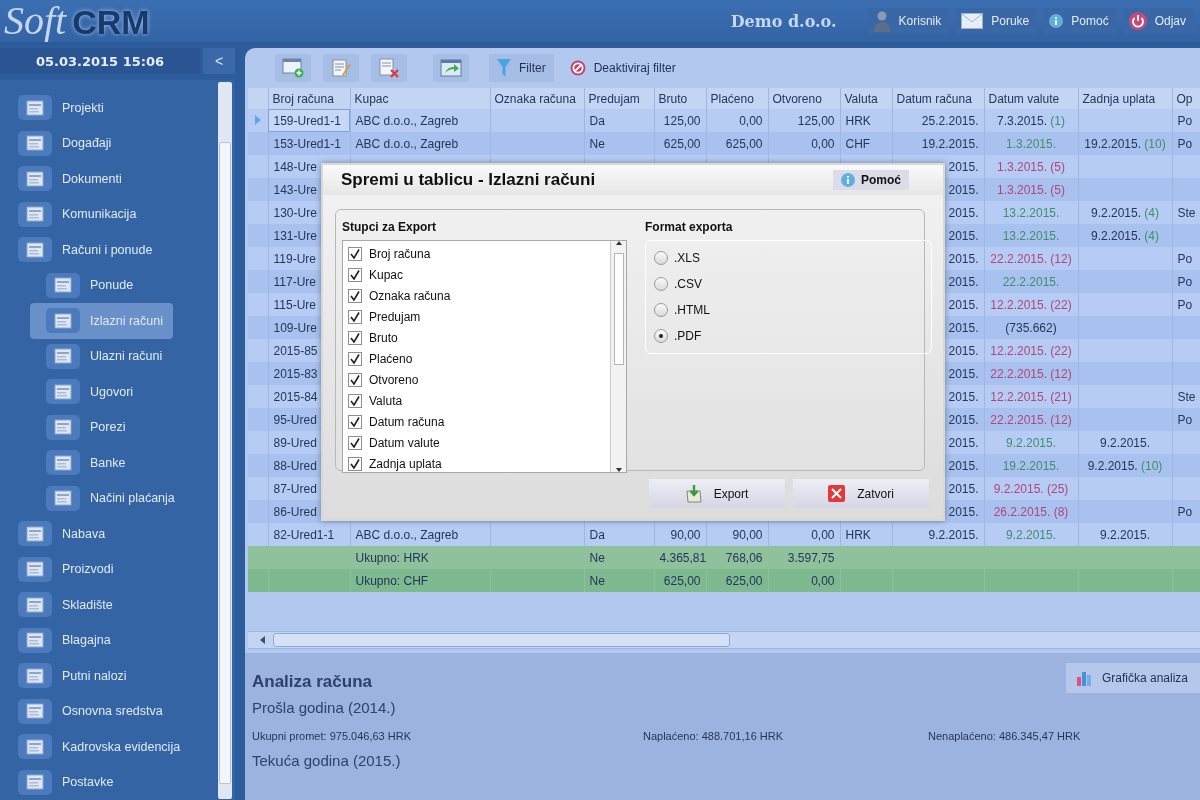  I want to click on logo-text: CRM, so click(111, 21).